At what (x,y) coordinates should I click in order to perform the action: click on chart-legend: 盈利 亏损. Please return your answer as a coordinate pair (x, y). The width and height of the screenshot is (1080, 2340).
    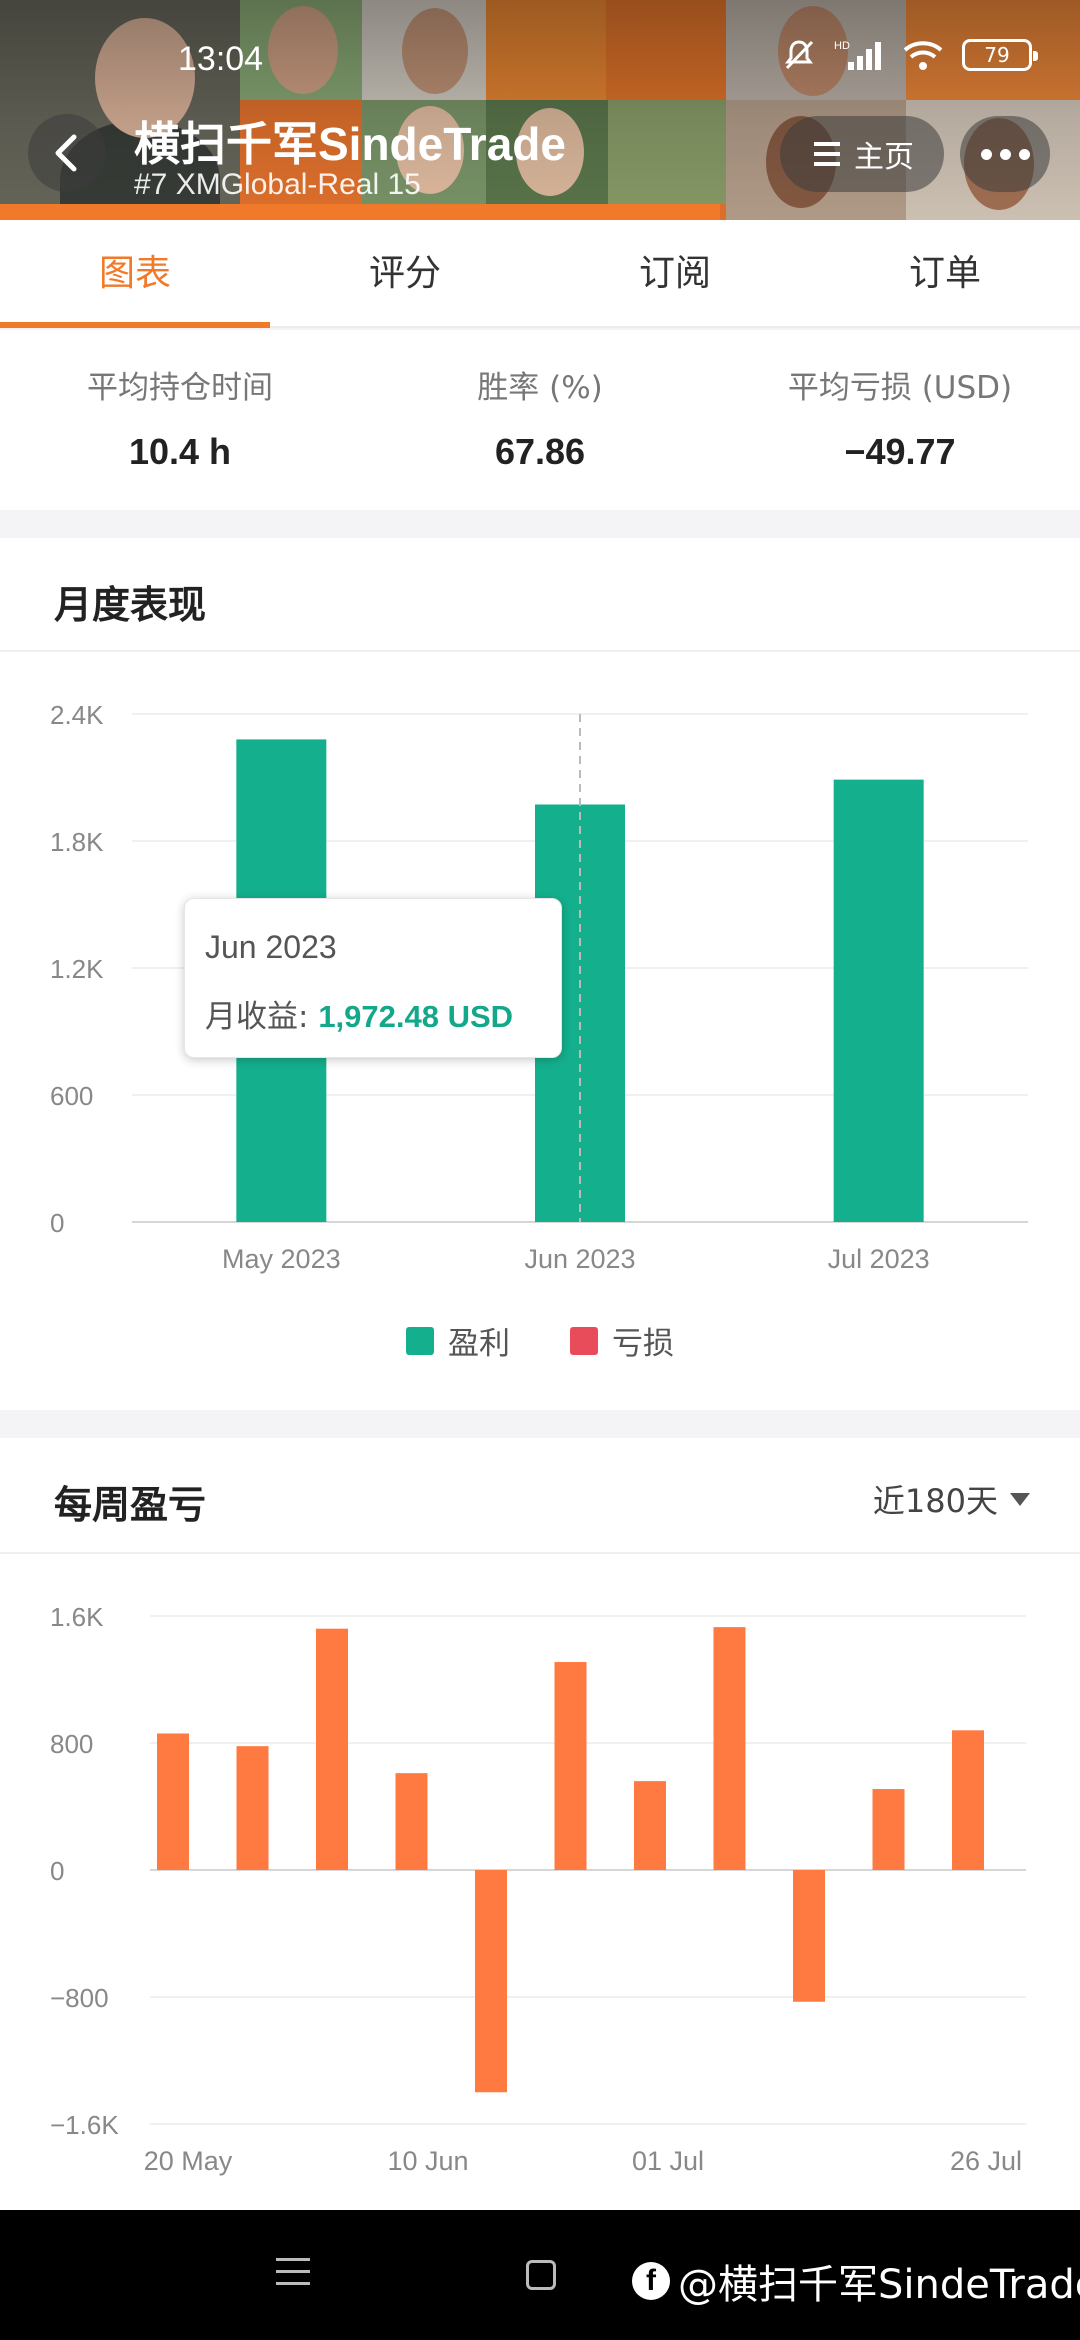
    Looking at the image, I should click on (540, 1340).